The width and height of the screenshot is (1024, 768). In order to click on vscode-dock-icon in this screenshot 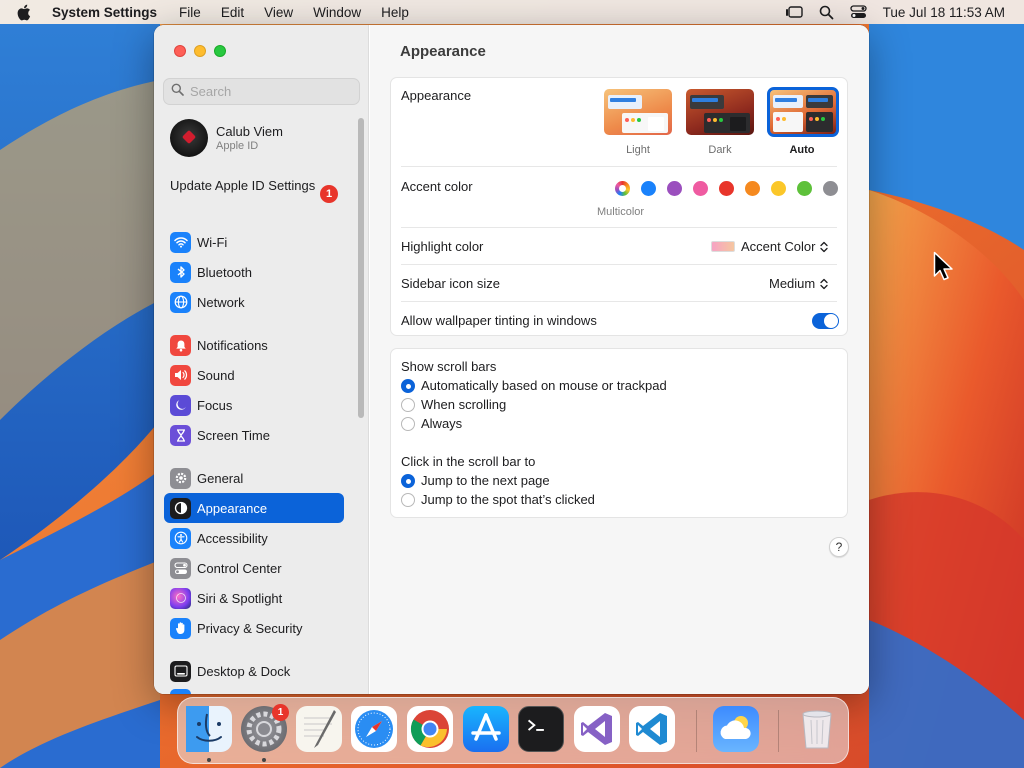, I will do `click(652, 729)`.